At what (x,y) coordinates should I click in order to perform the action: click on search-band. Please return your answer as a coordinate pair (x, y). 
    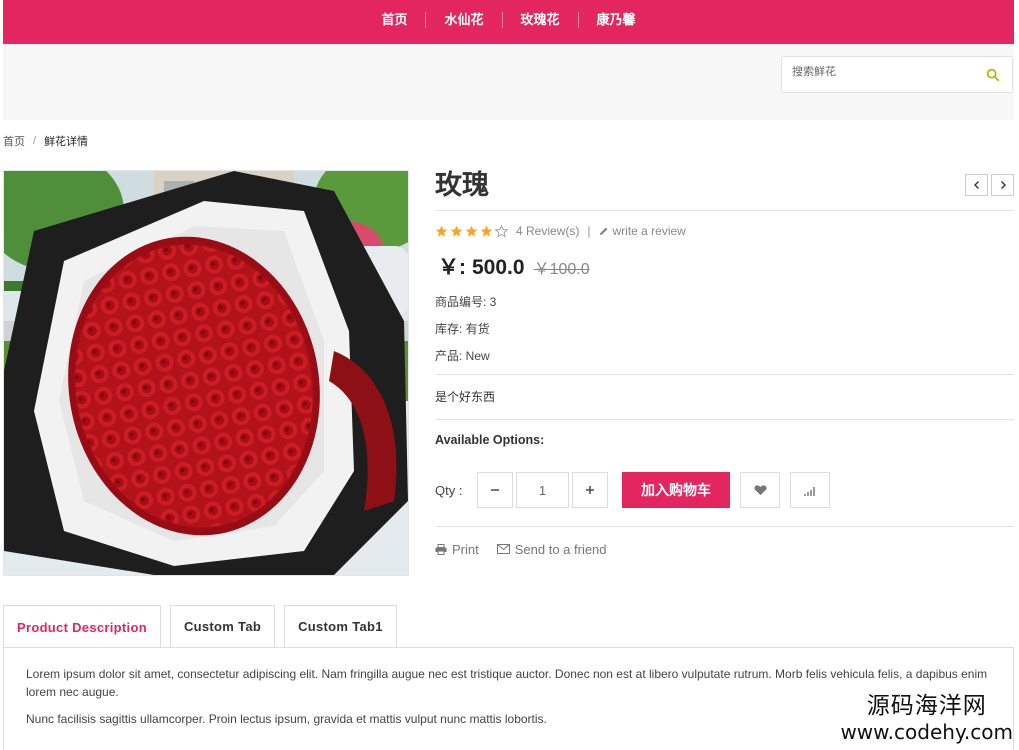
    Looking at the image, I should click on (508, 82).